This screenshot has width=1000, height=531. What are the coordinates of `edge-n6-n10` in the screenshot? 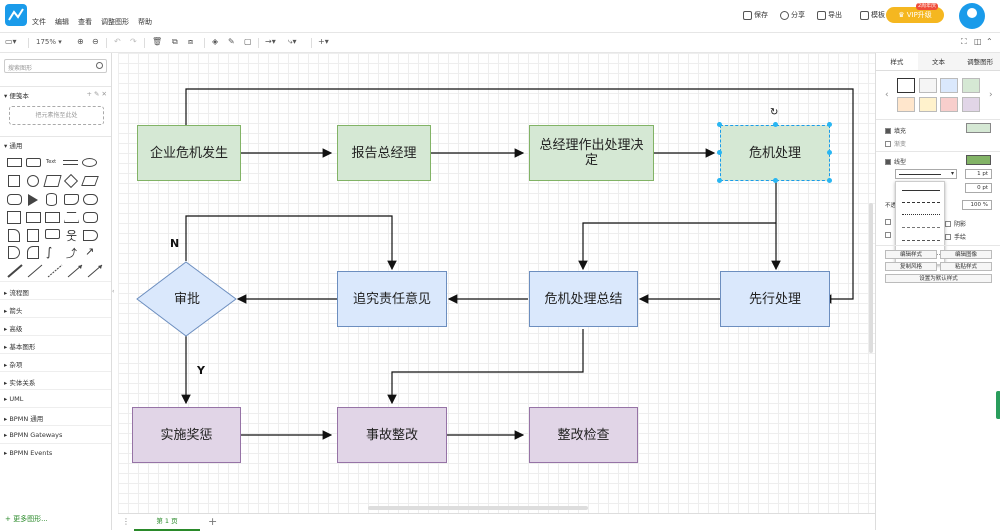 It's located at (485, 367).